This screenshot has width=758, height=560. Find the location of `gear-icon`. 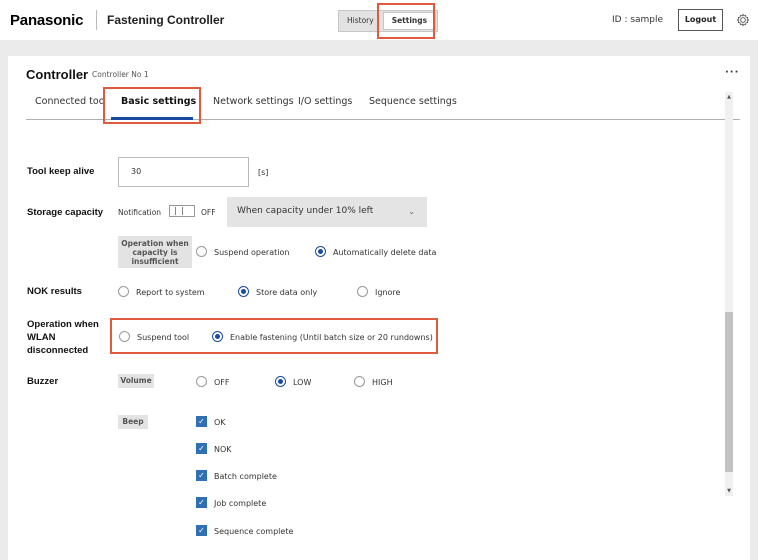

gear-icon is located at coordinates (743, 20).